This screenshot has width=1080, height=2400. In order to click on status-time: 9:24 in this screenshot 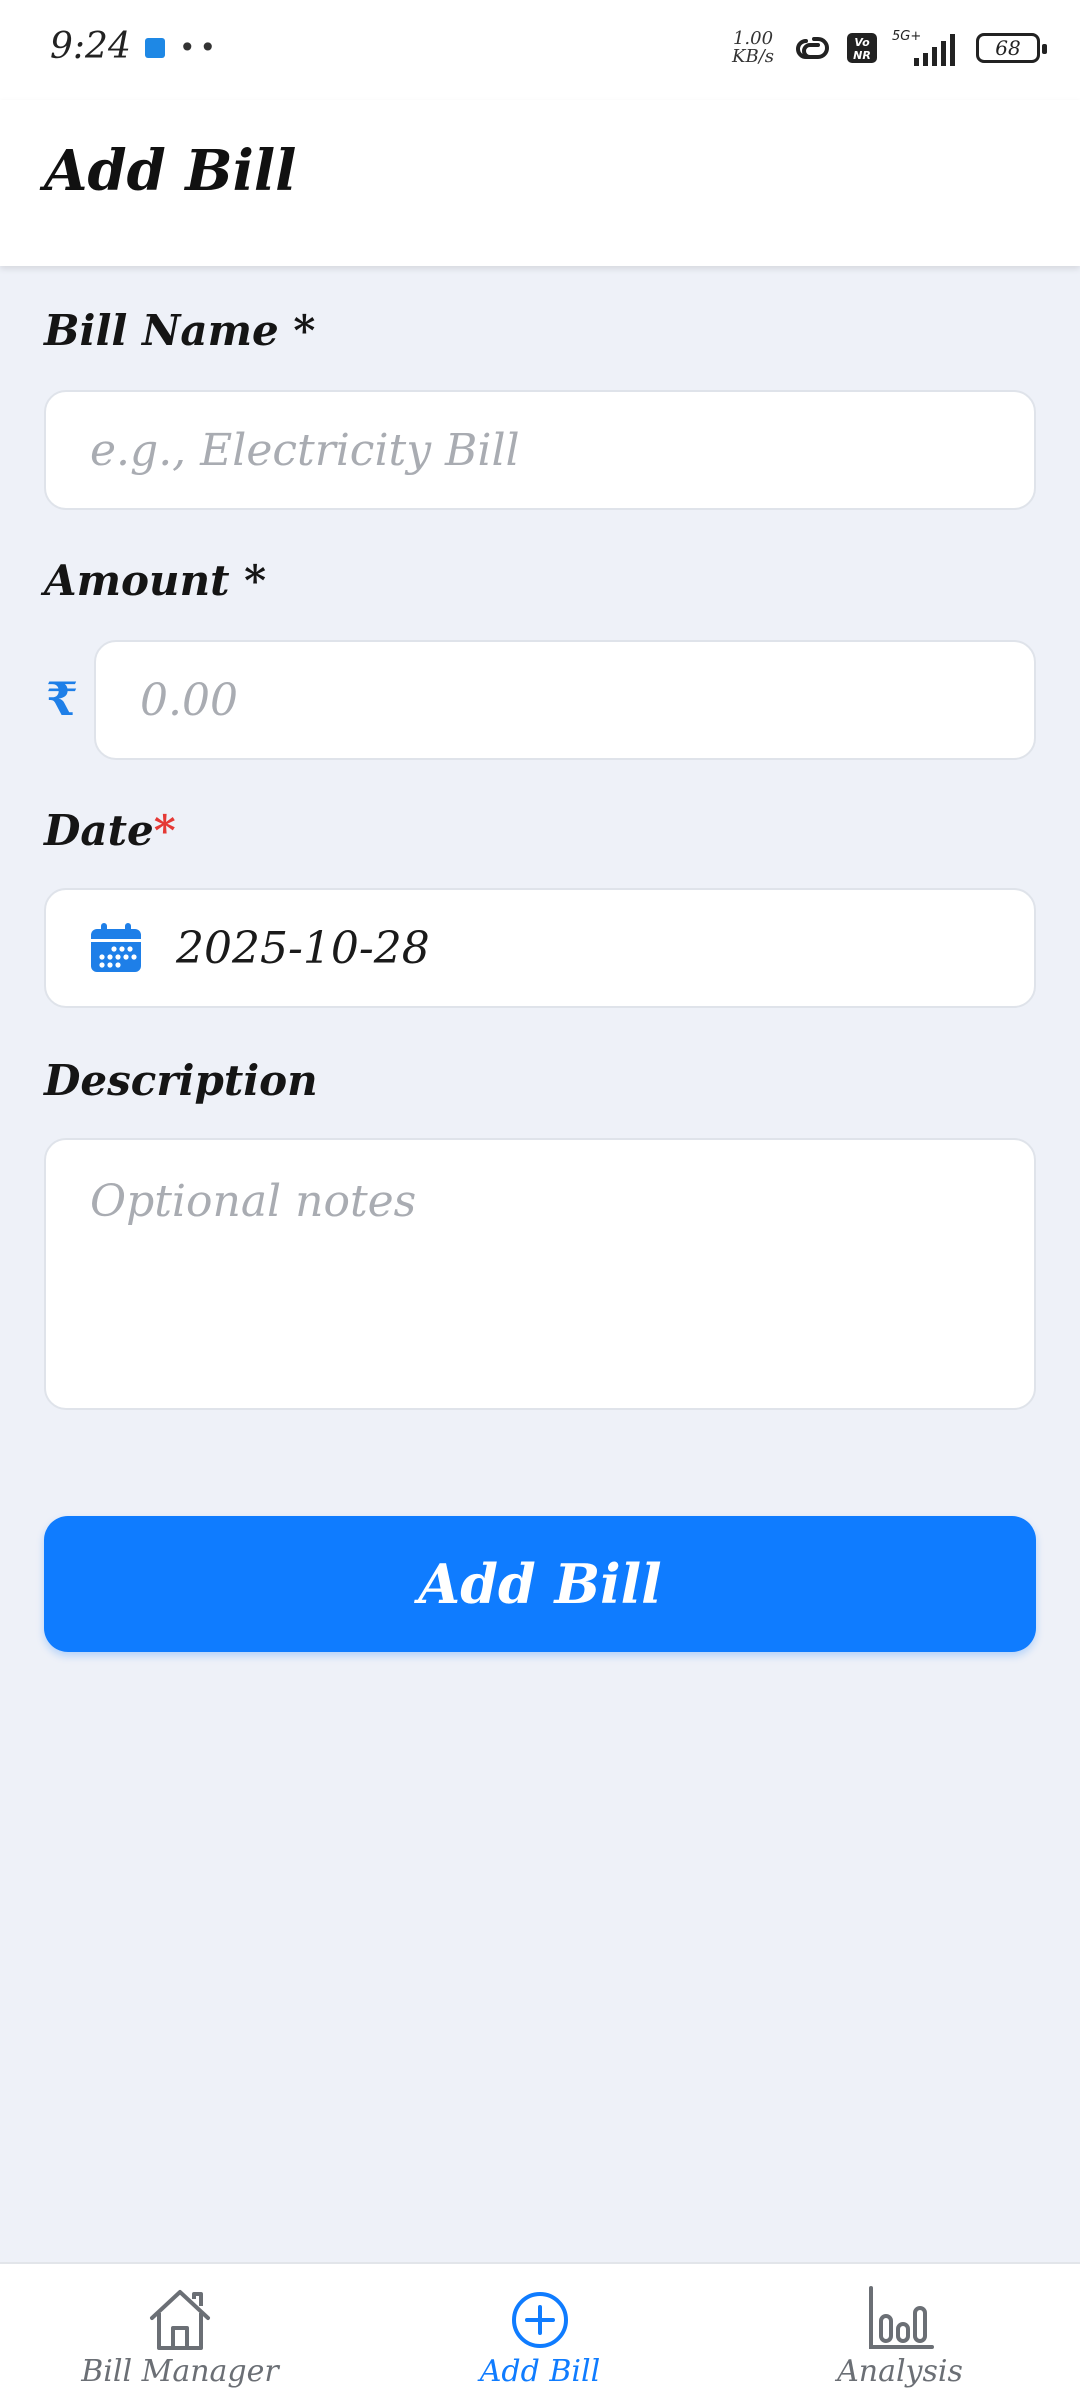, I will do `click(90, 46)`.